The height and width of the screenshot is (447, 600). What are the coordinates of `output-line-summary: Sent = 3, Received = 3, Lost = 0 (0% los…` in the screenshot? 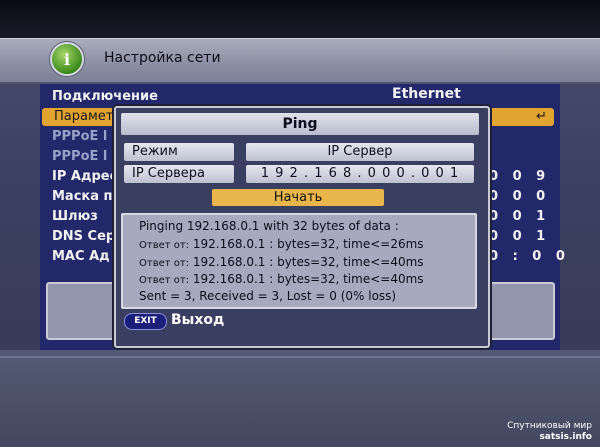 It's located at (268, 296).